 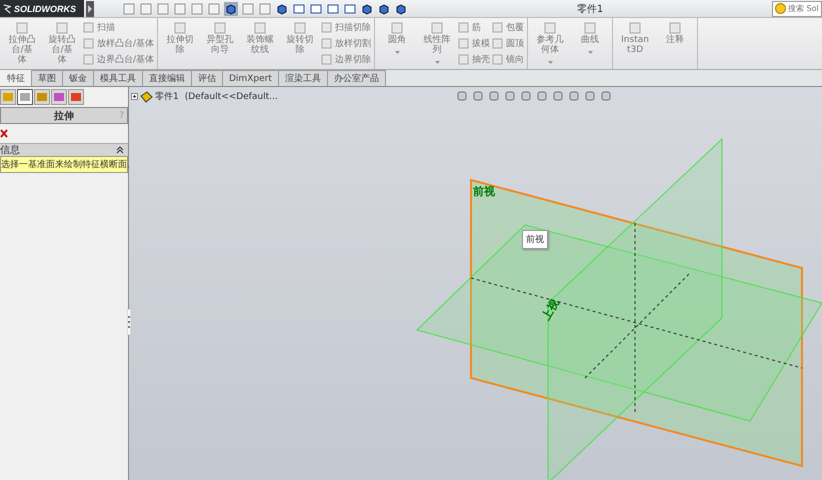 What do you see at coordinates (129, 322) in the screenshot?
I see `splitter-handle` at bounding box center [129, 322].